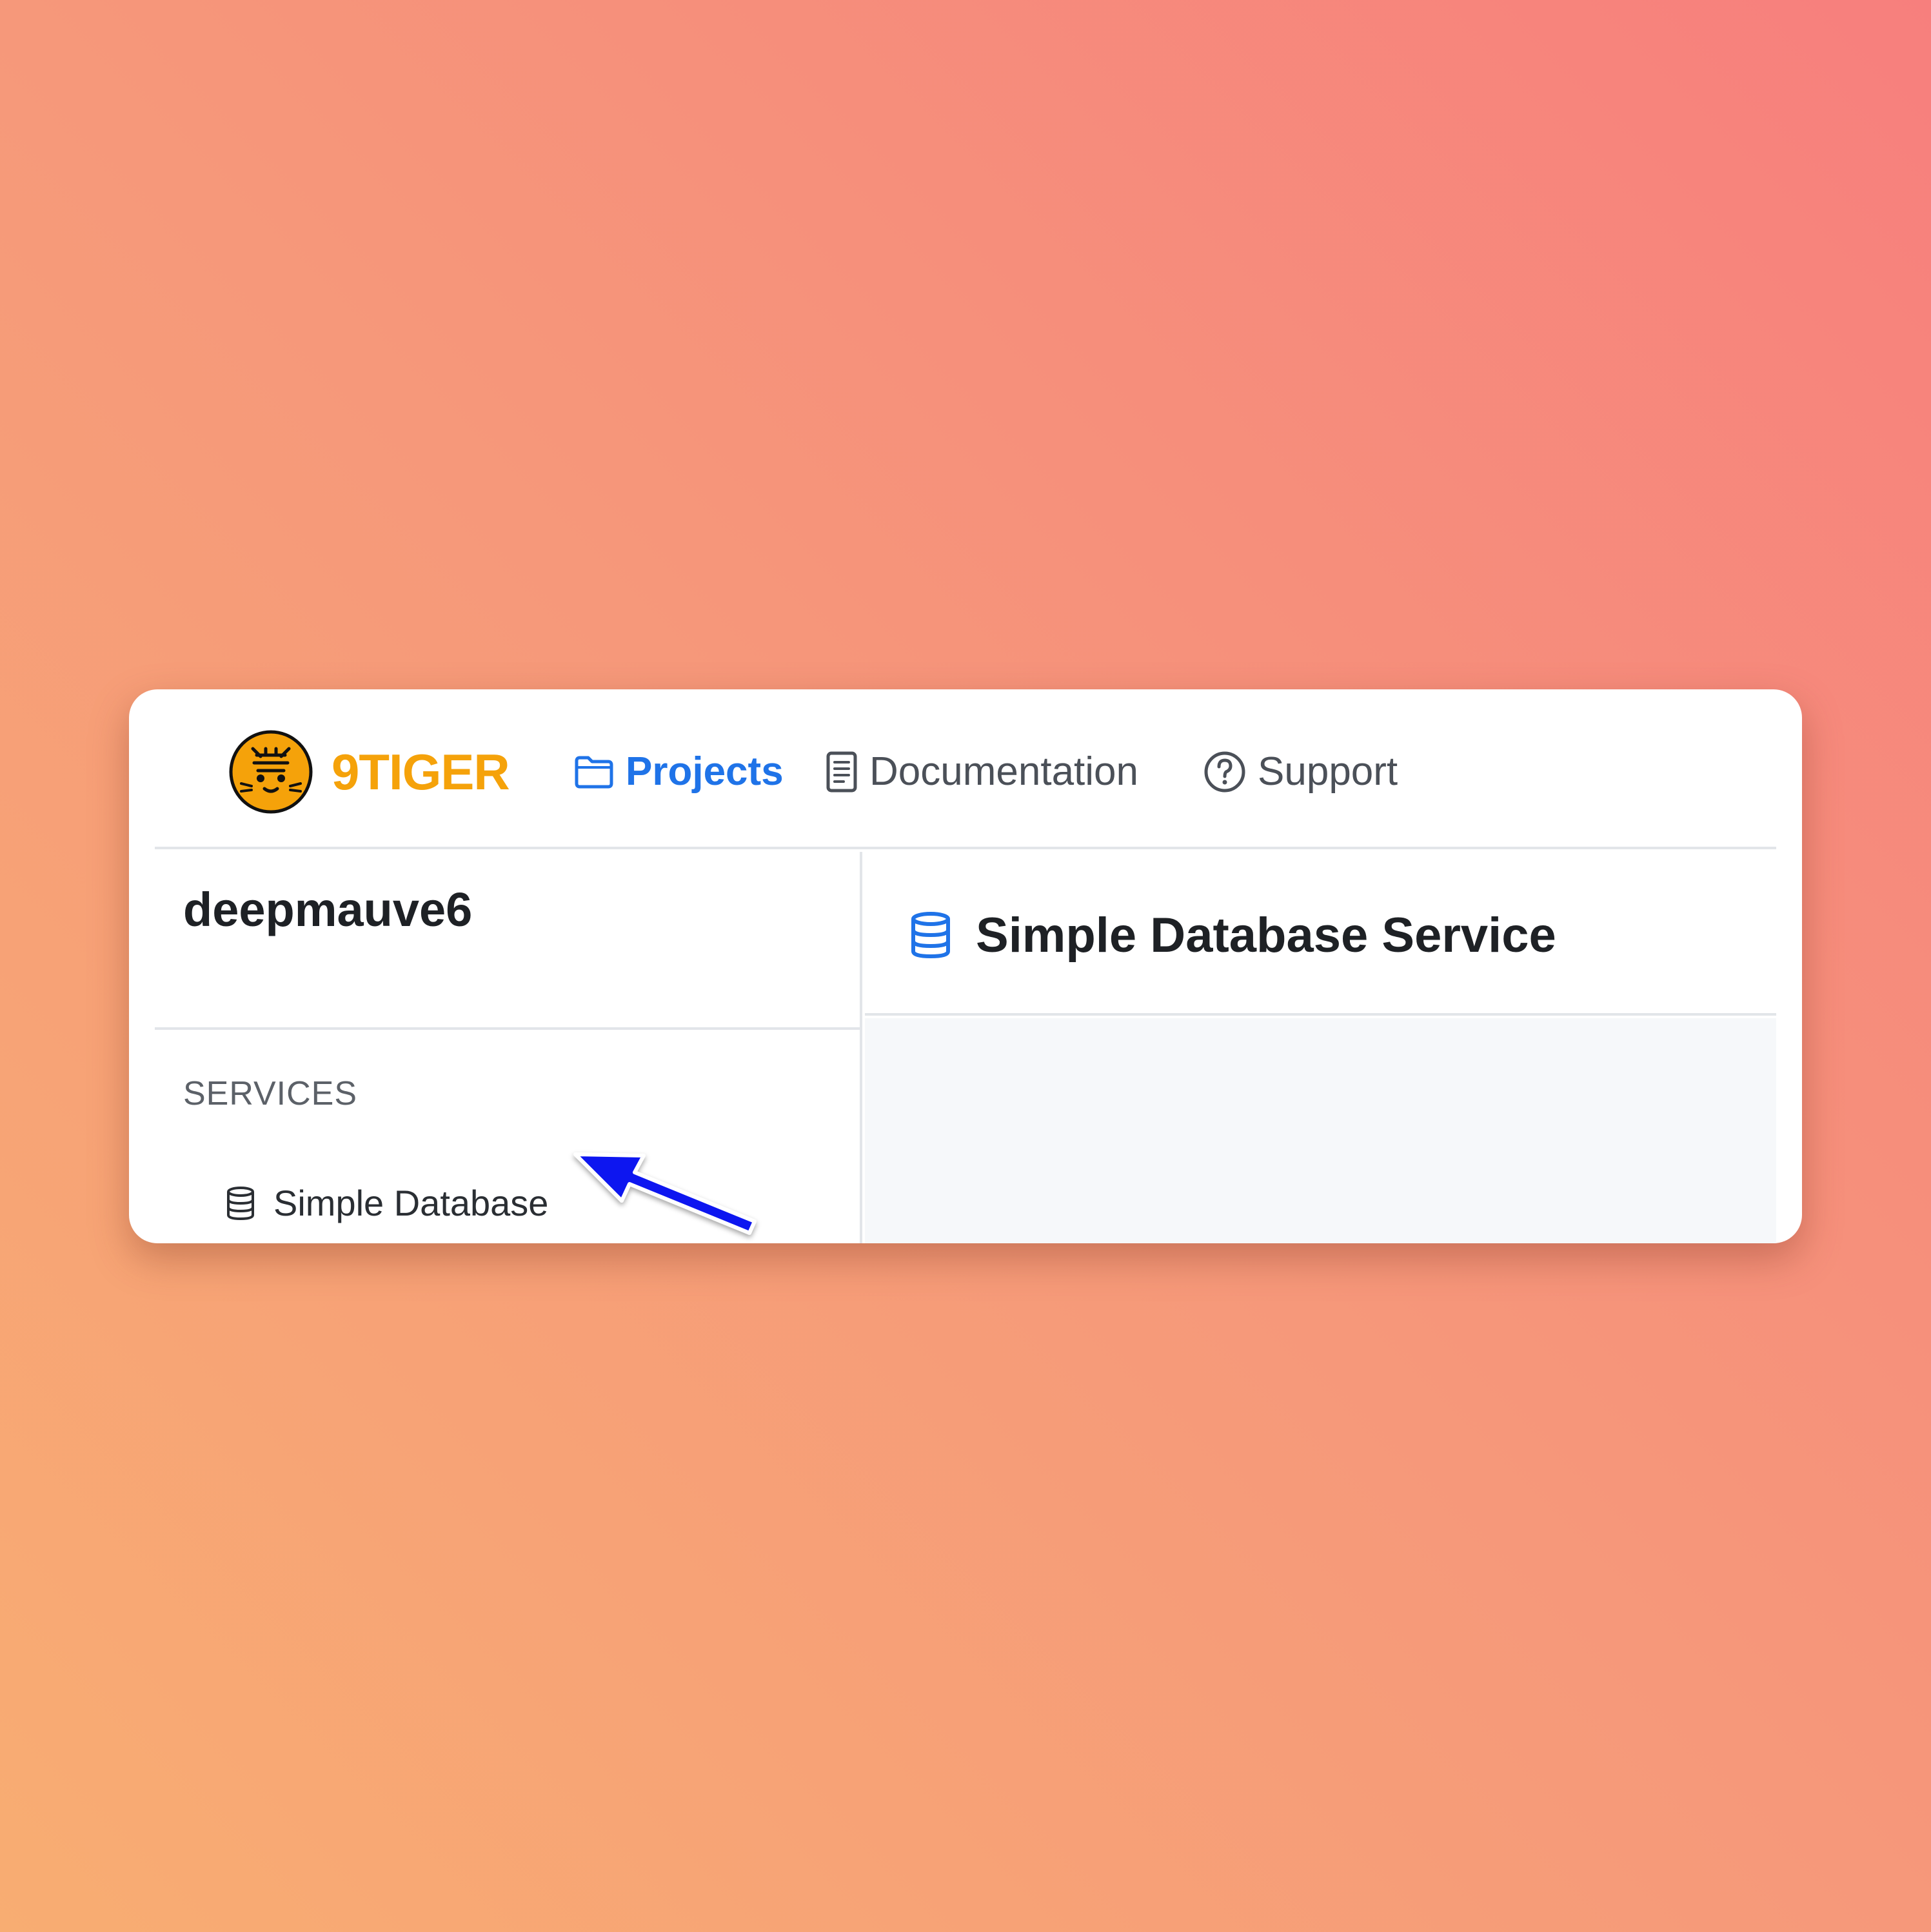 Image resolution: width=1931 pixels, height=1932 pixels. What do you see at coordinates (1004, 771) in the screenshot?
I see `nav-documentation-label: Documentation` at bounding box center [1004, 771].